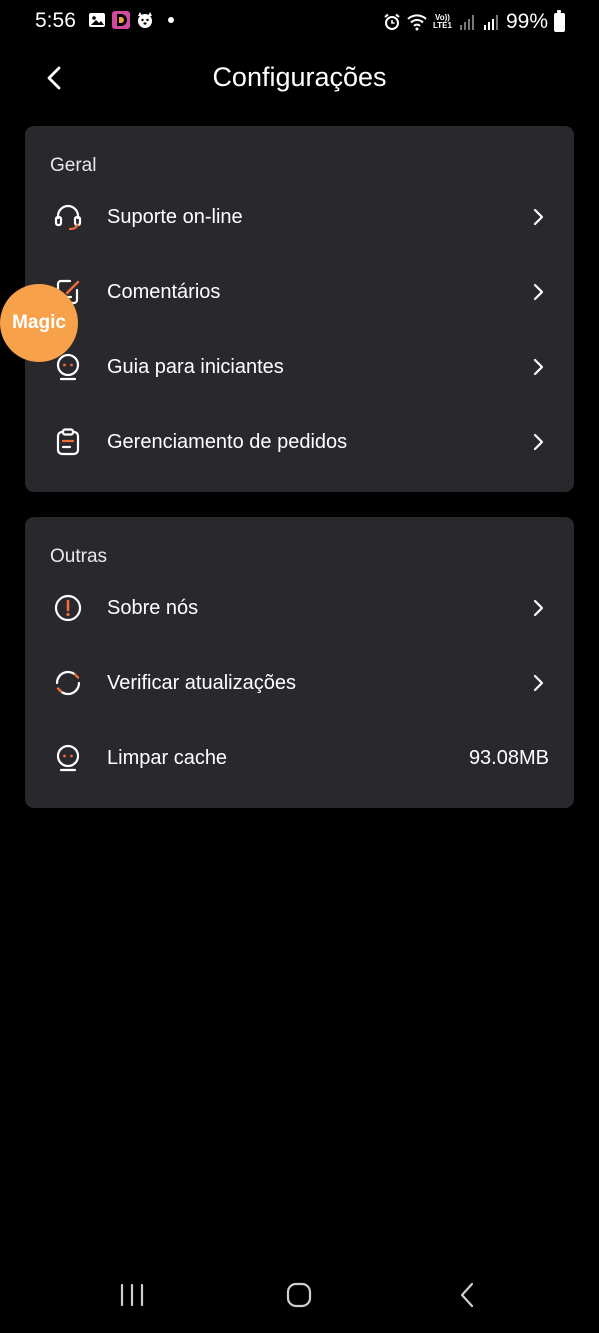 The width and height of the screenshot is (599, 1333). Describe the element at coordinates (442, 21) in the screenshot. I see `volte-icon: Vo)) LTE1` at that location.